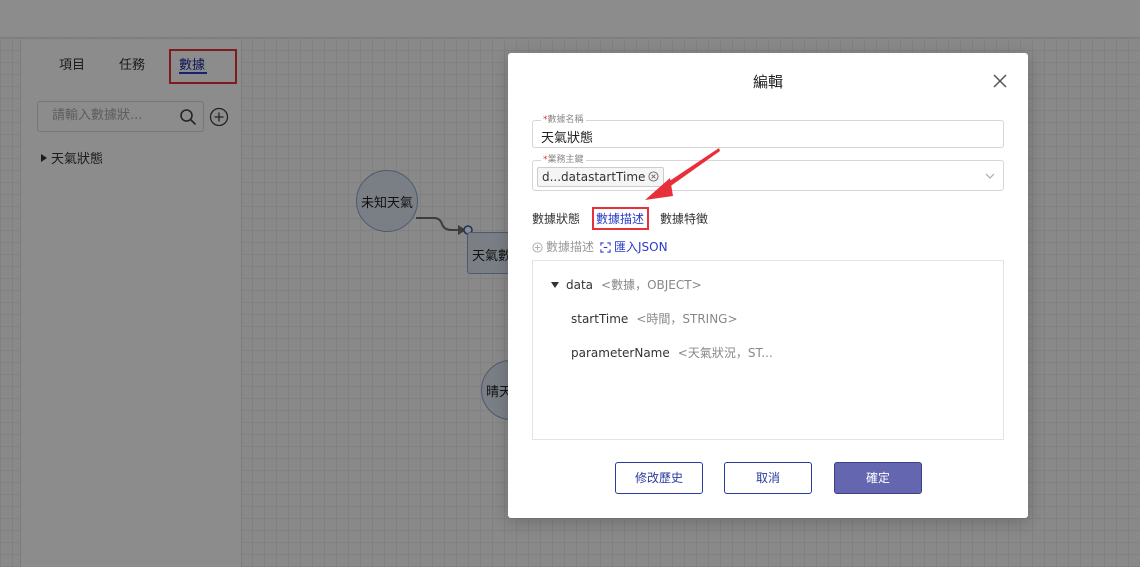 This screenshot has width=1140, height=567. I want to click on caret-down-icon, so click(555, 285).